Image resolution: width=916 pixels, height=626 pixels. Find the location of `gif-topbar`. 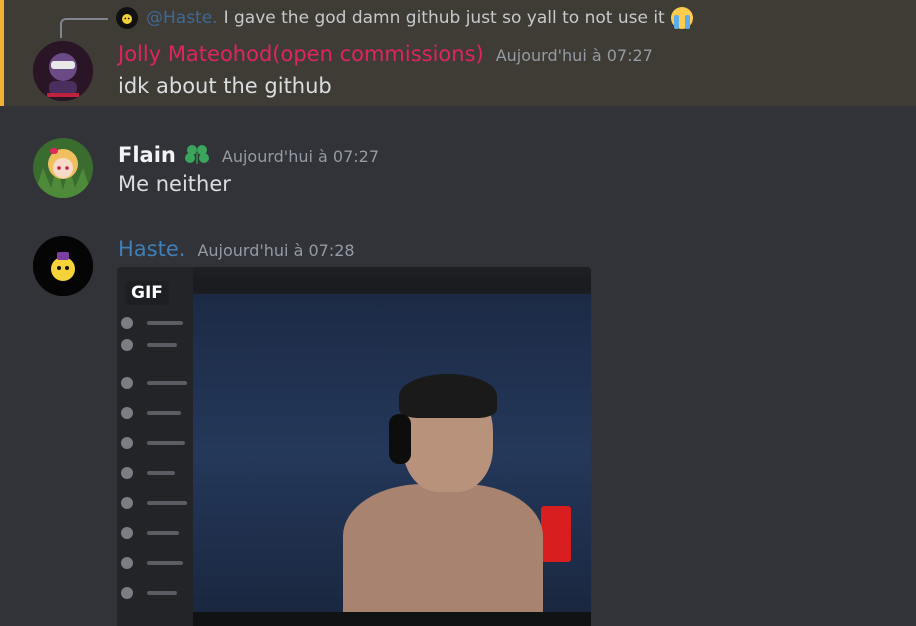

gif-topbar is located at coordinates (392, 285).